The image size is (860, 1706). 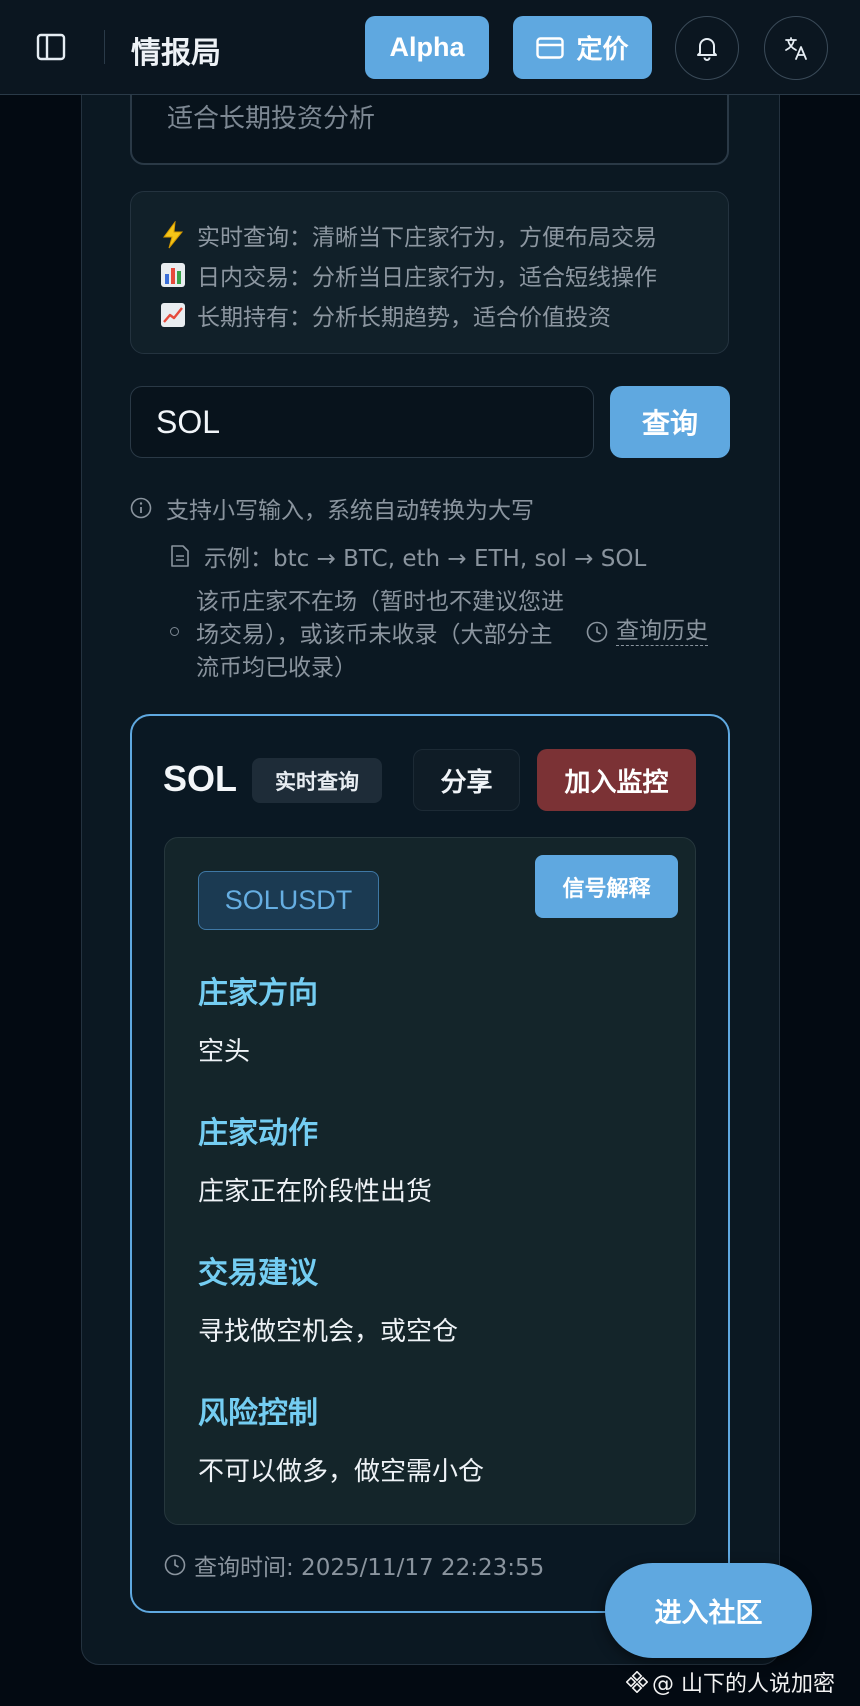 What do you see at coordinates (662, 632) in the screenshot?
I see `query-history-label: 查询历史` at bounding box center [662, 632].